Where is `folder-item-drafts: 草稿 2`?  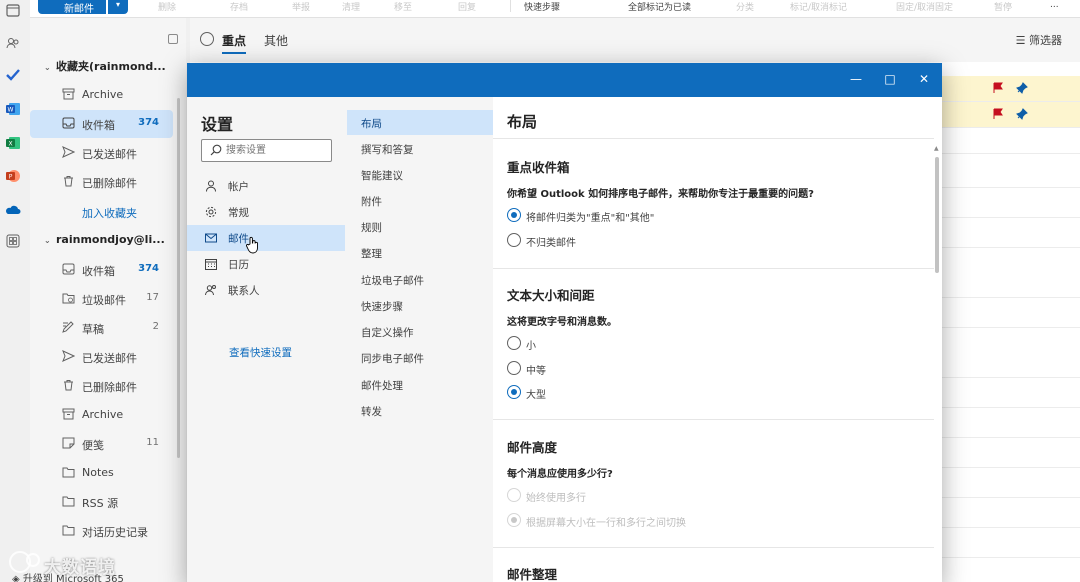
folder-item-drafts: 草稿 2 is located at coordinates (101, 328).